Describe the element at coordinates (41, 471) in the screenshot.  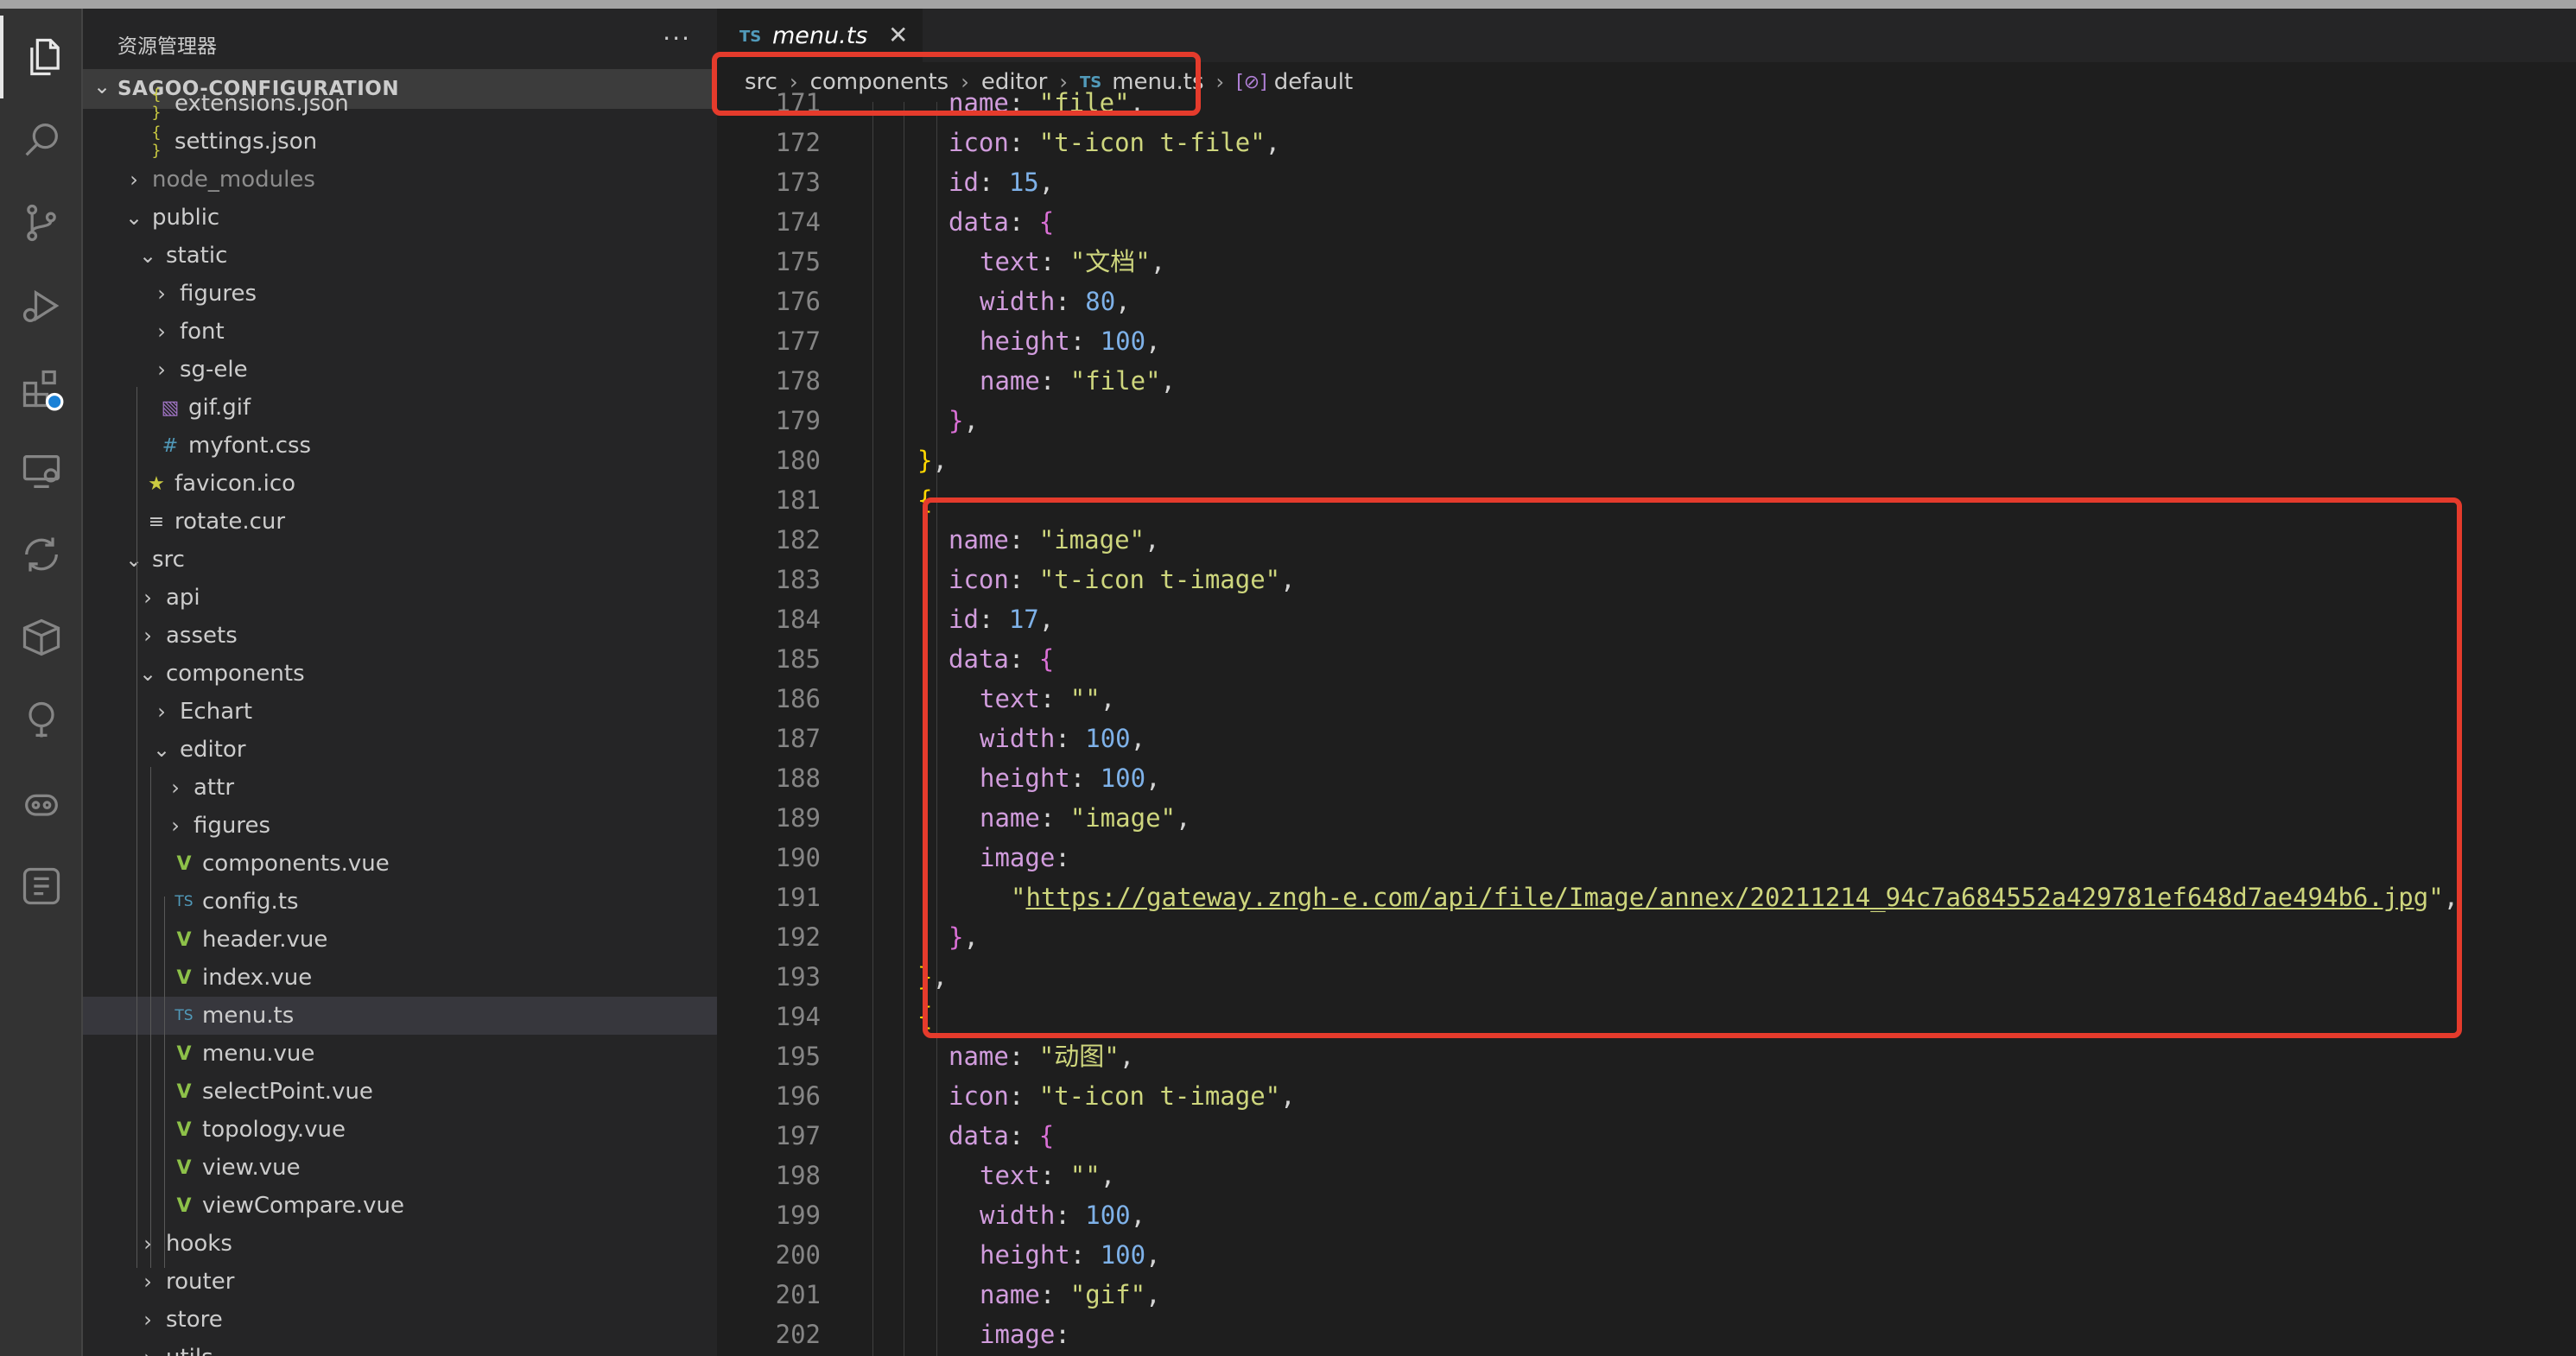
I see `remote-explorer-icon` at that location.